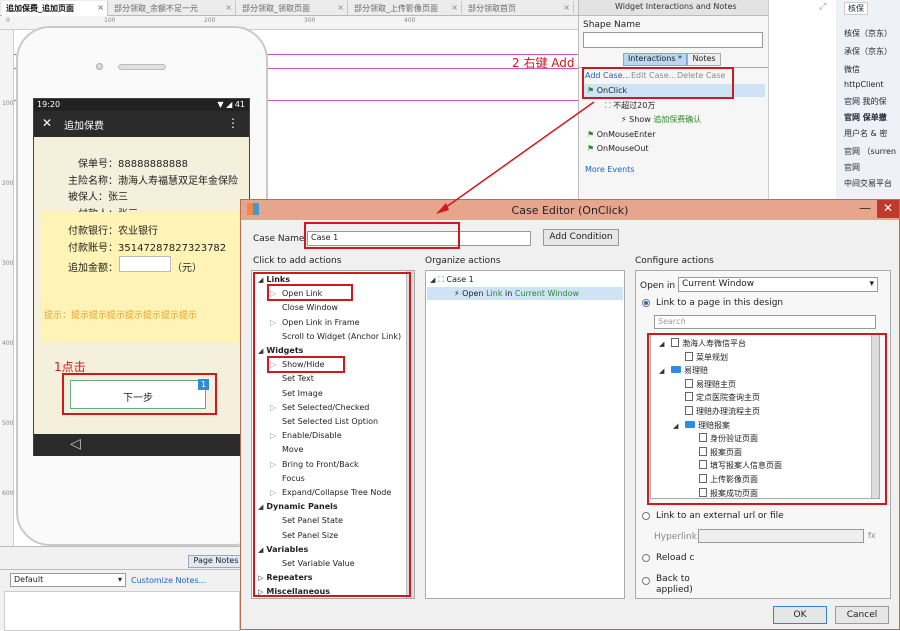 This screenshot has width=900, height=631. Describe the element at coordinates (93, 231) in the screenshot. I see `field-label: 付款银行：` at that location.